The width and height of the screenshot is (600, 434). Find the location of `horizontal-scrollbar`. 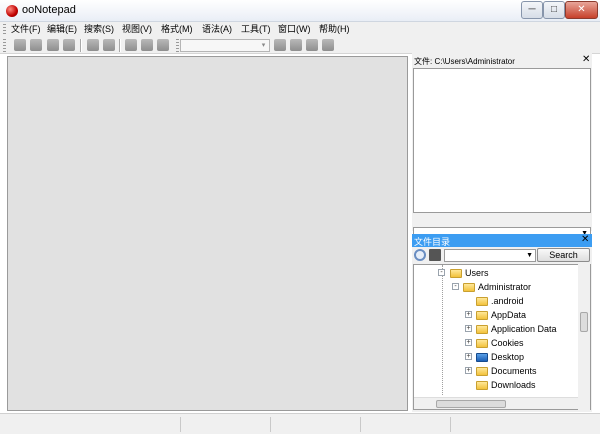

horizontal-scrollbar is located at coordinates (496, 403).